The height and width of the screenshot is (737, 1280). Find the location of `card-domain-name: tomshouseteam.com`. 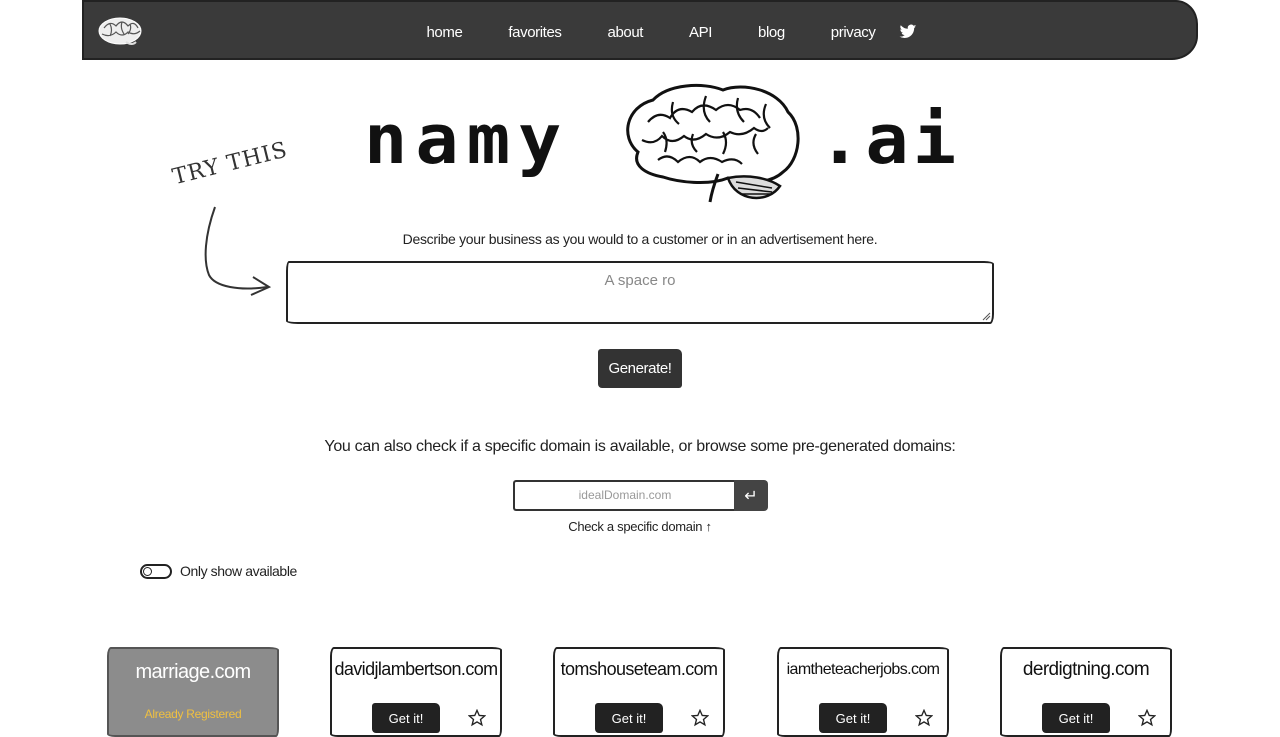

card-domain-name: tomshouseteam.com is located at coordinates (639, 669).